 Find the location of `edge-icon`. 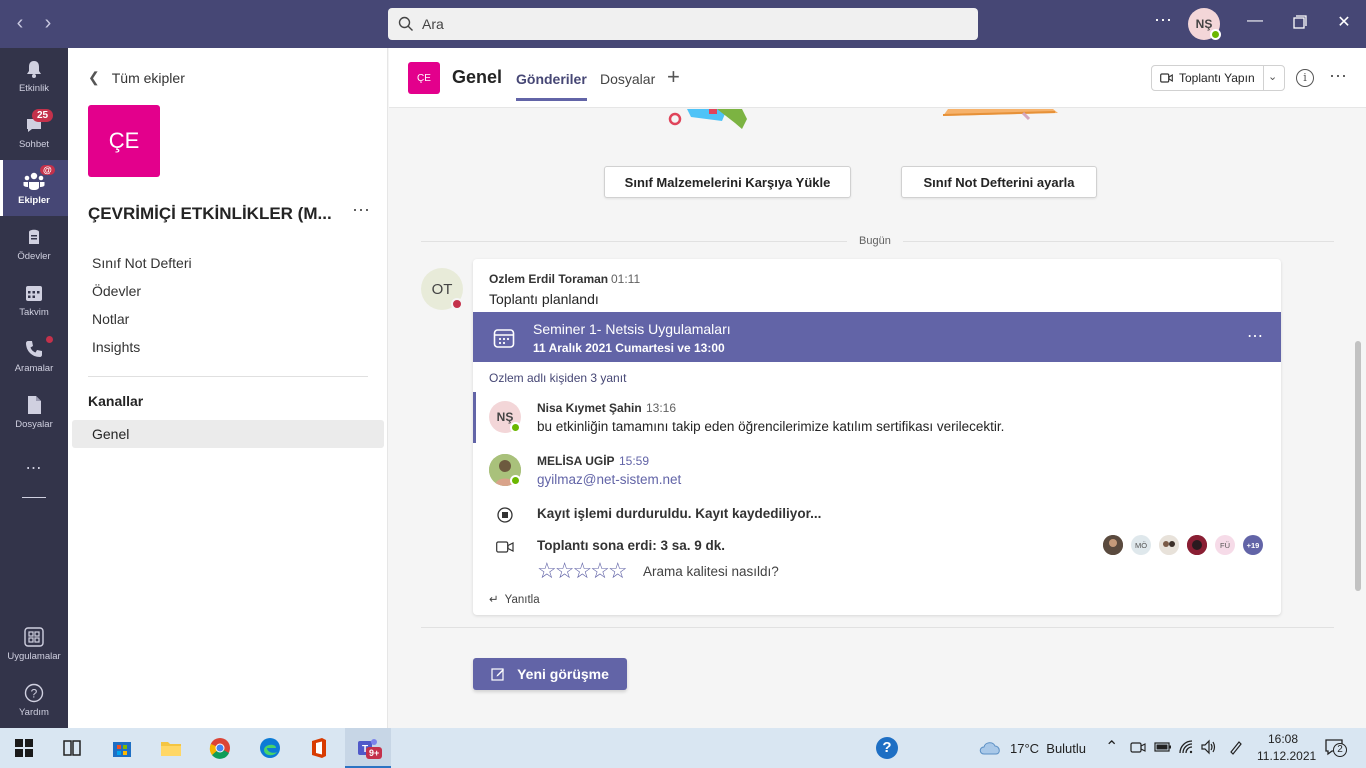

edge-icon is located at coordinates (270, 748).